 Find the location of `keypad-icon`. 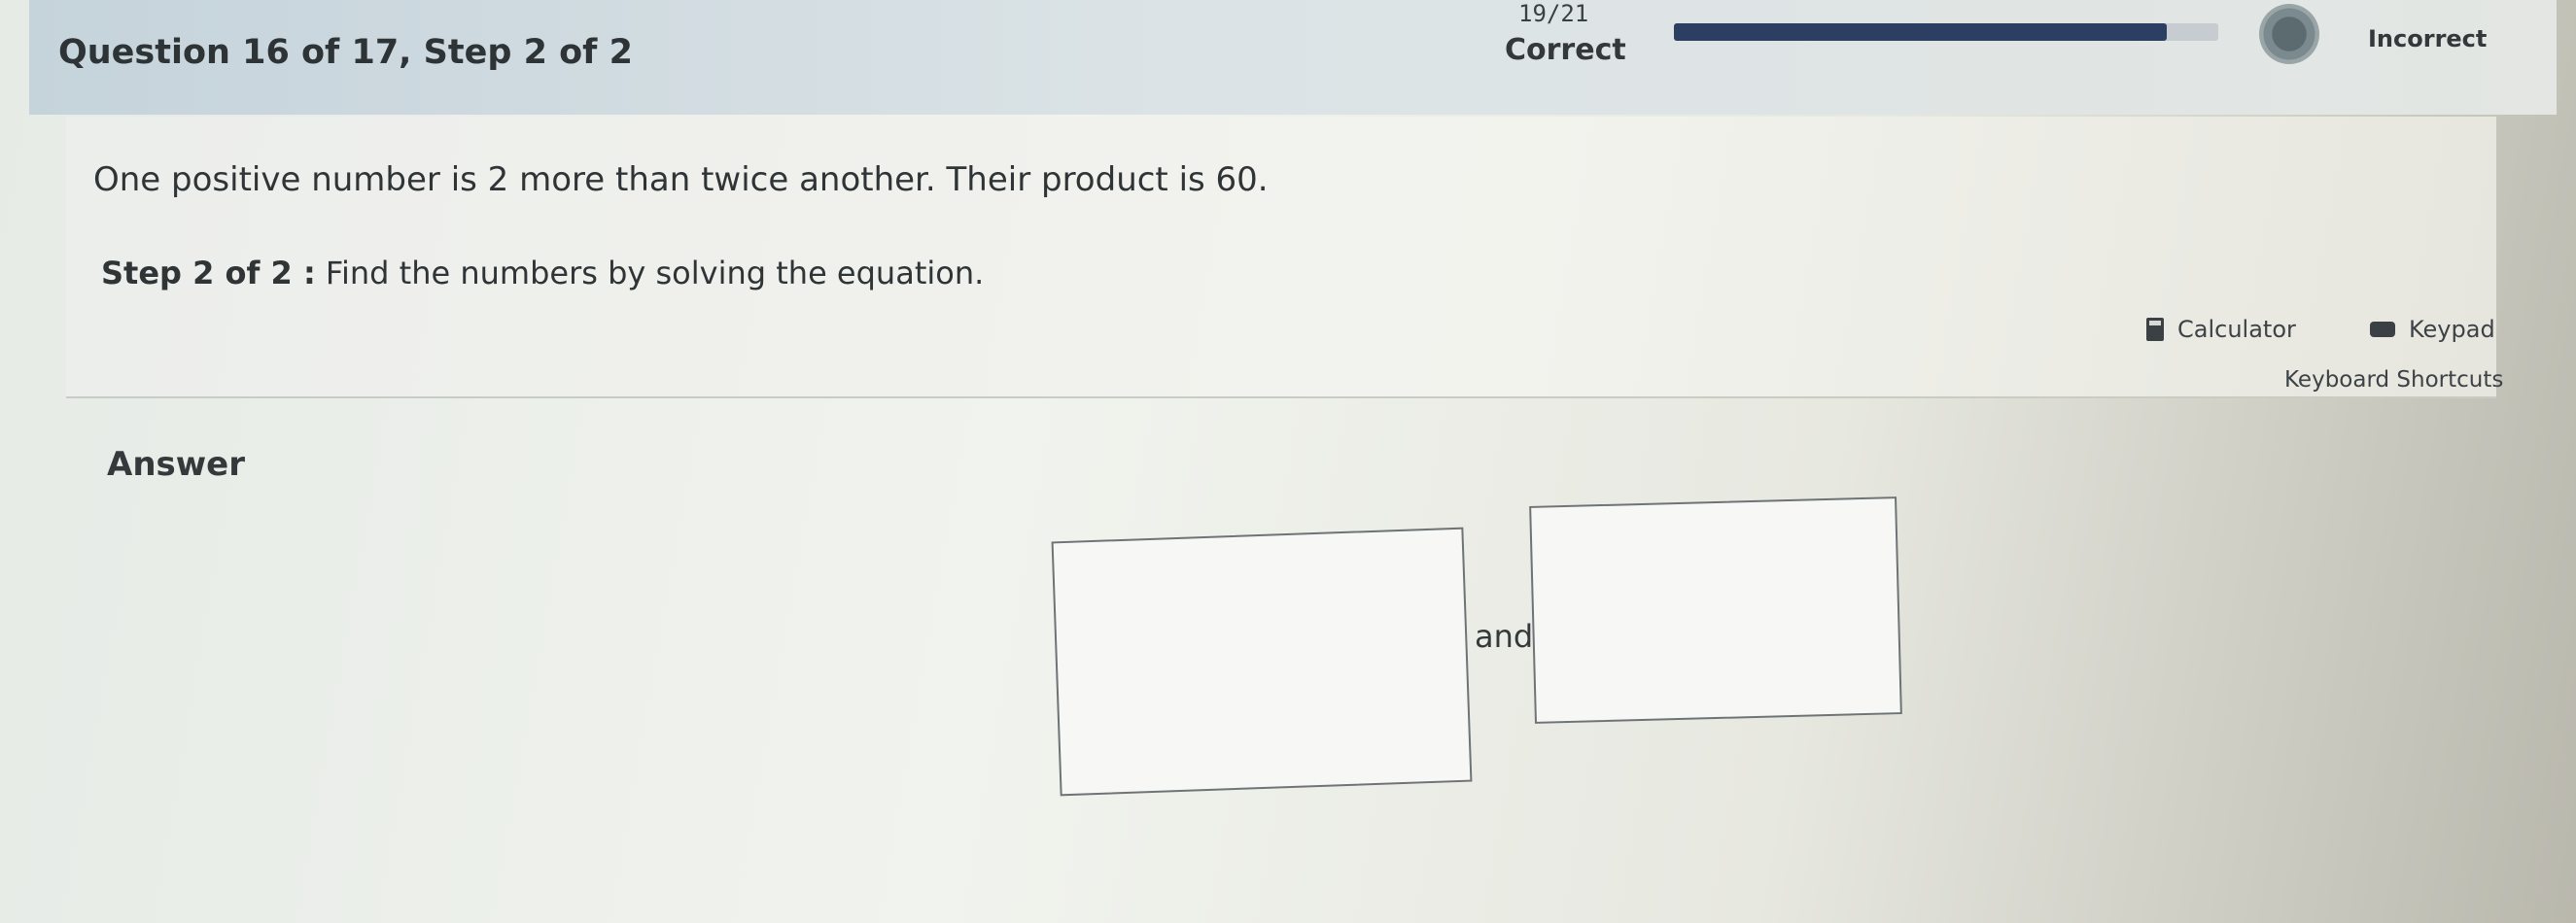

keypad-icon is located at coordinates (2382, 330).